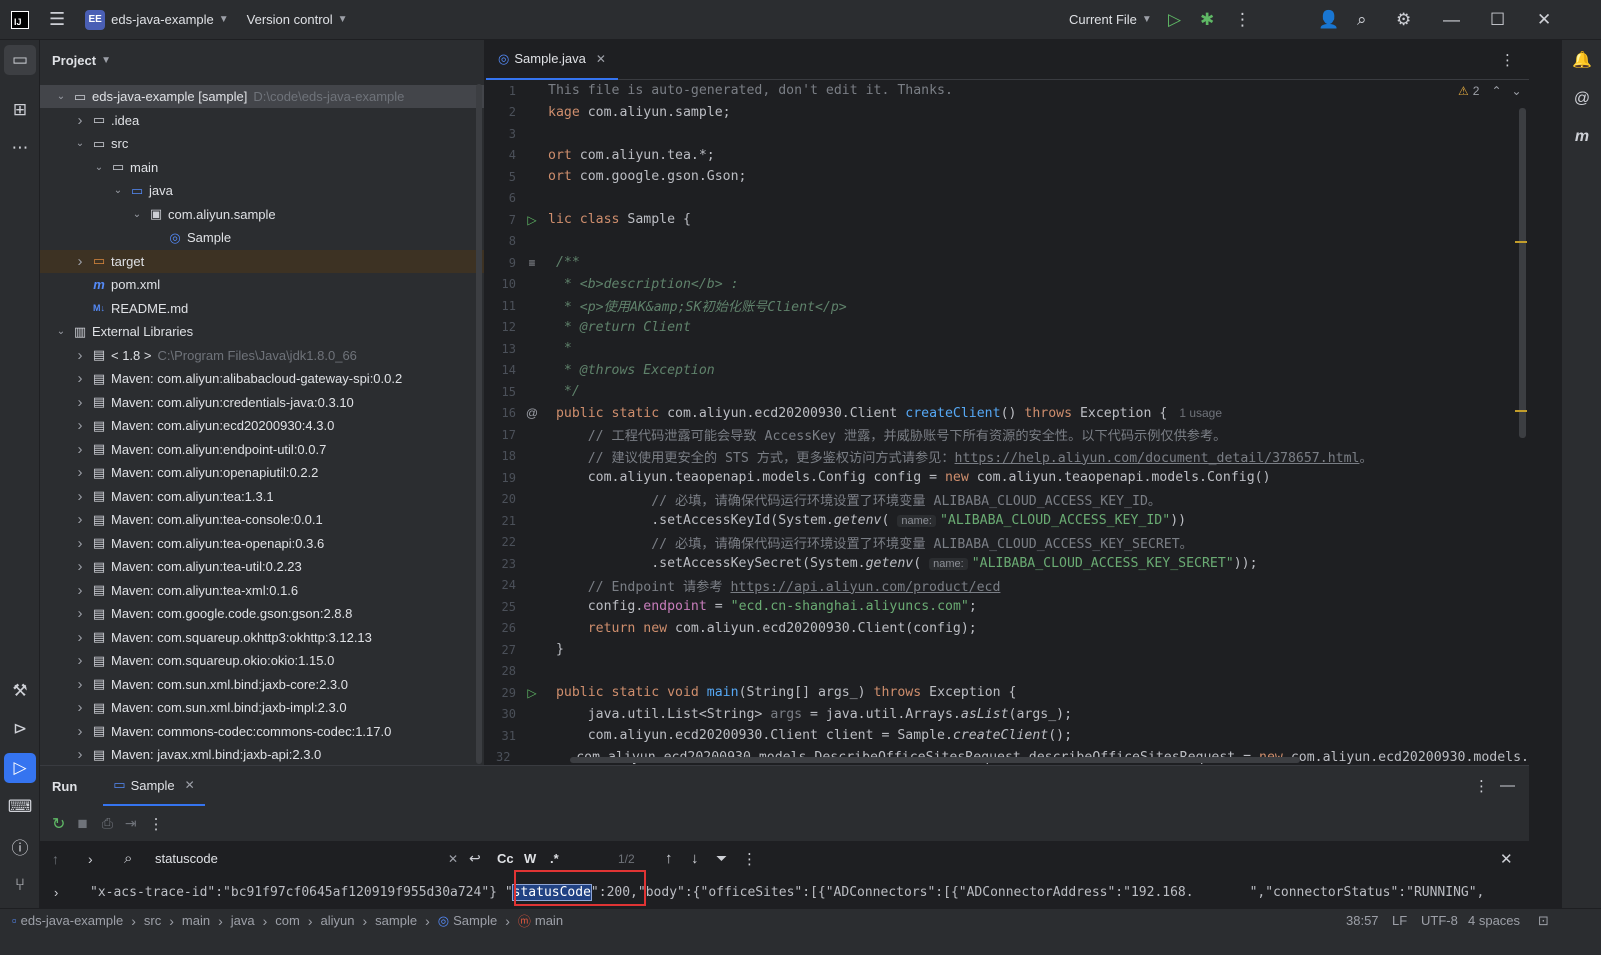  I want to click on line-number: 7, so click(501, 220).